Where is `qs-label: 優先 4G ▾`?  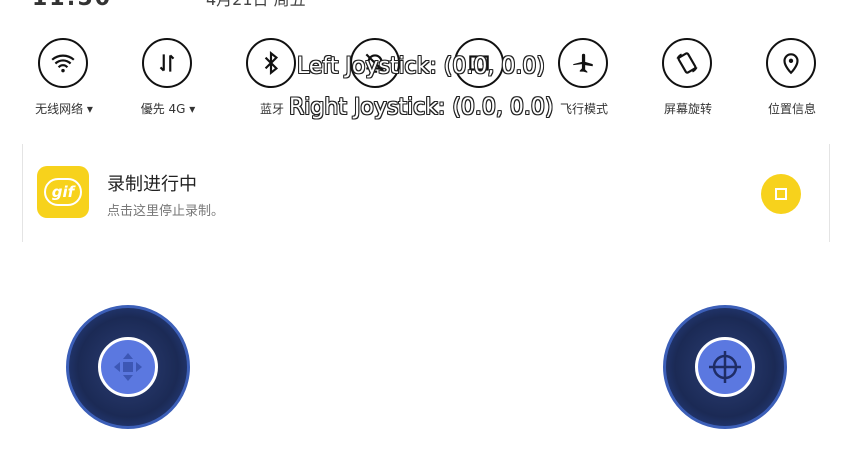 qs-label: 優先 4G ▾ is located at coordinates (168, 109).